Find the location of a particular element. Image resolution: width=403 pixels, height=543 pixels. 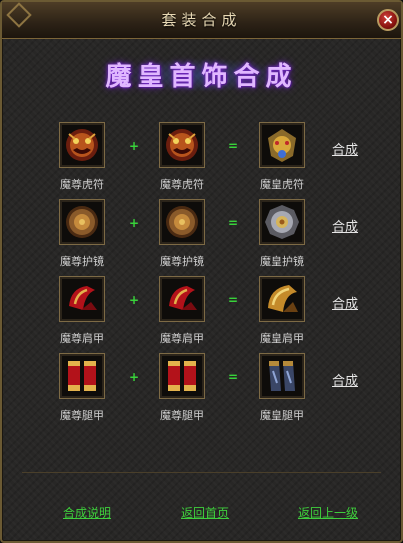

ingredient-b-name: 魔尊肩甲 is located at coordinates (182, 338).